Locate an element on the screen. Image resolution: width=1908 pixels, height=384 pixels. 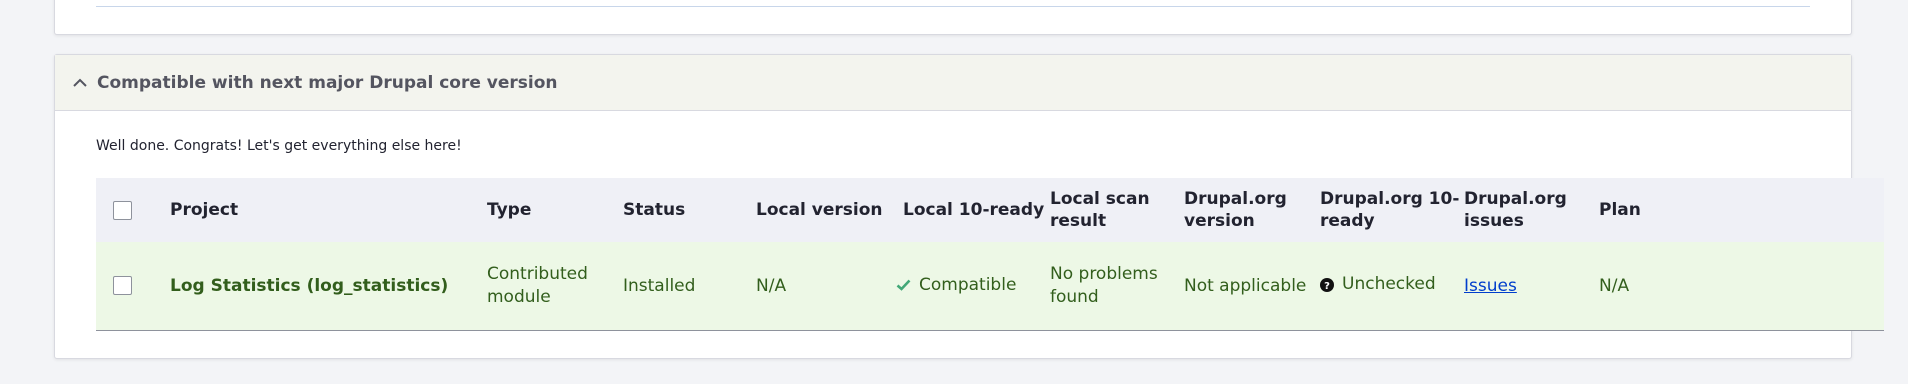
question-circle-icon: ? is located at coordinates (1327, 284).